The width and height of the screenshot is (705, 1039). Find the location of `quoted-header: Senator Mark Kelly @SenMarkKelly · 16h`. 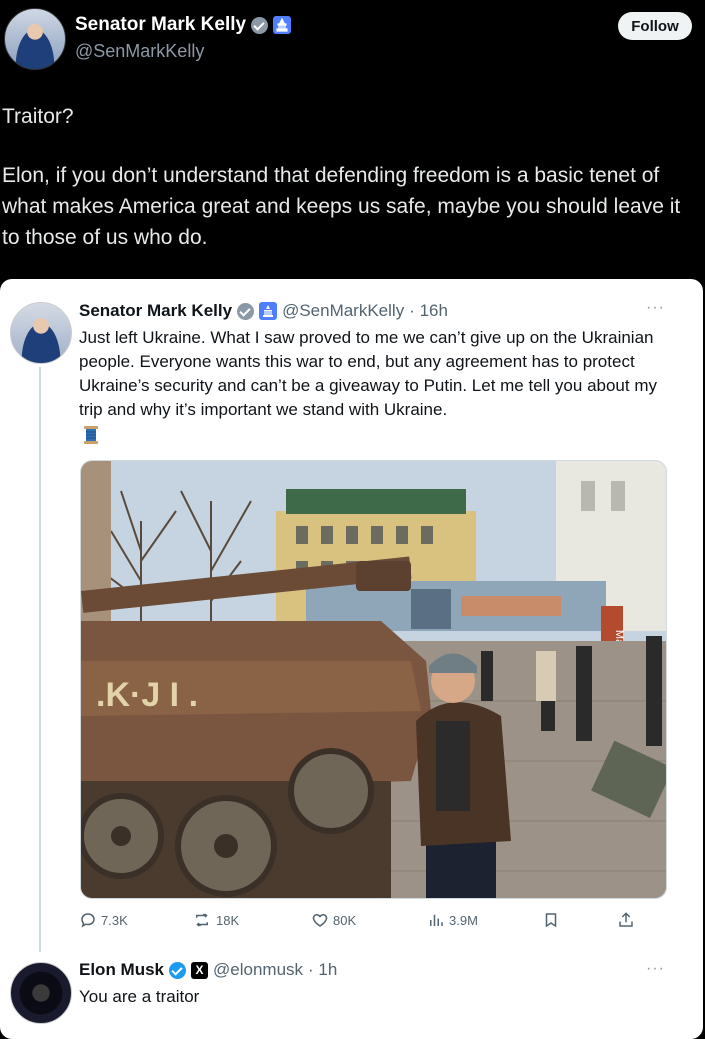

quoted-header: Senator Mark Kelly @SenMarkKelly · 16h is located at coordinates (263, 311).